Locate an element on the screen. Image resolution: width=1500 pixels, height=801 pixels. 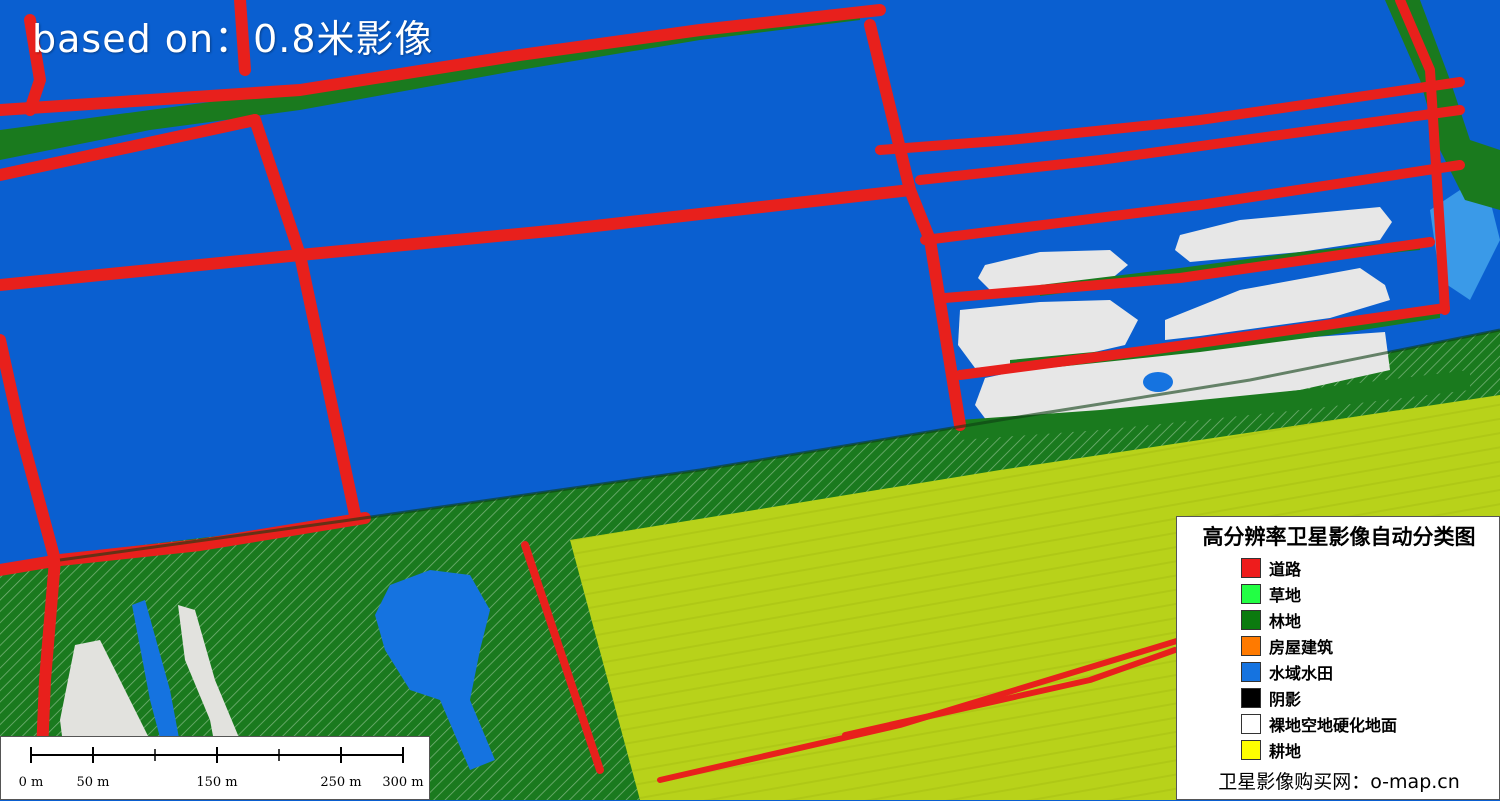
legend-swatch-forest is located at coordinates (1251, 620).